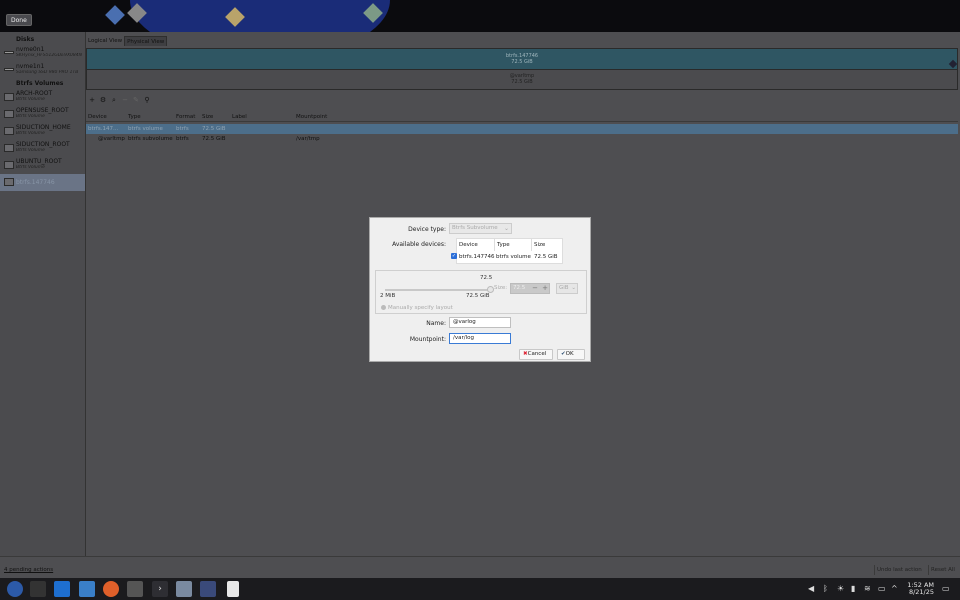  I want to click on subvolume-bar-size: 72.5 GiB, so click(522, 82).